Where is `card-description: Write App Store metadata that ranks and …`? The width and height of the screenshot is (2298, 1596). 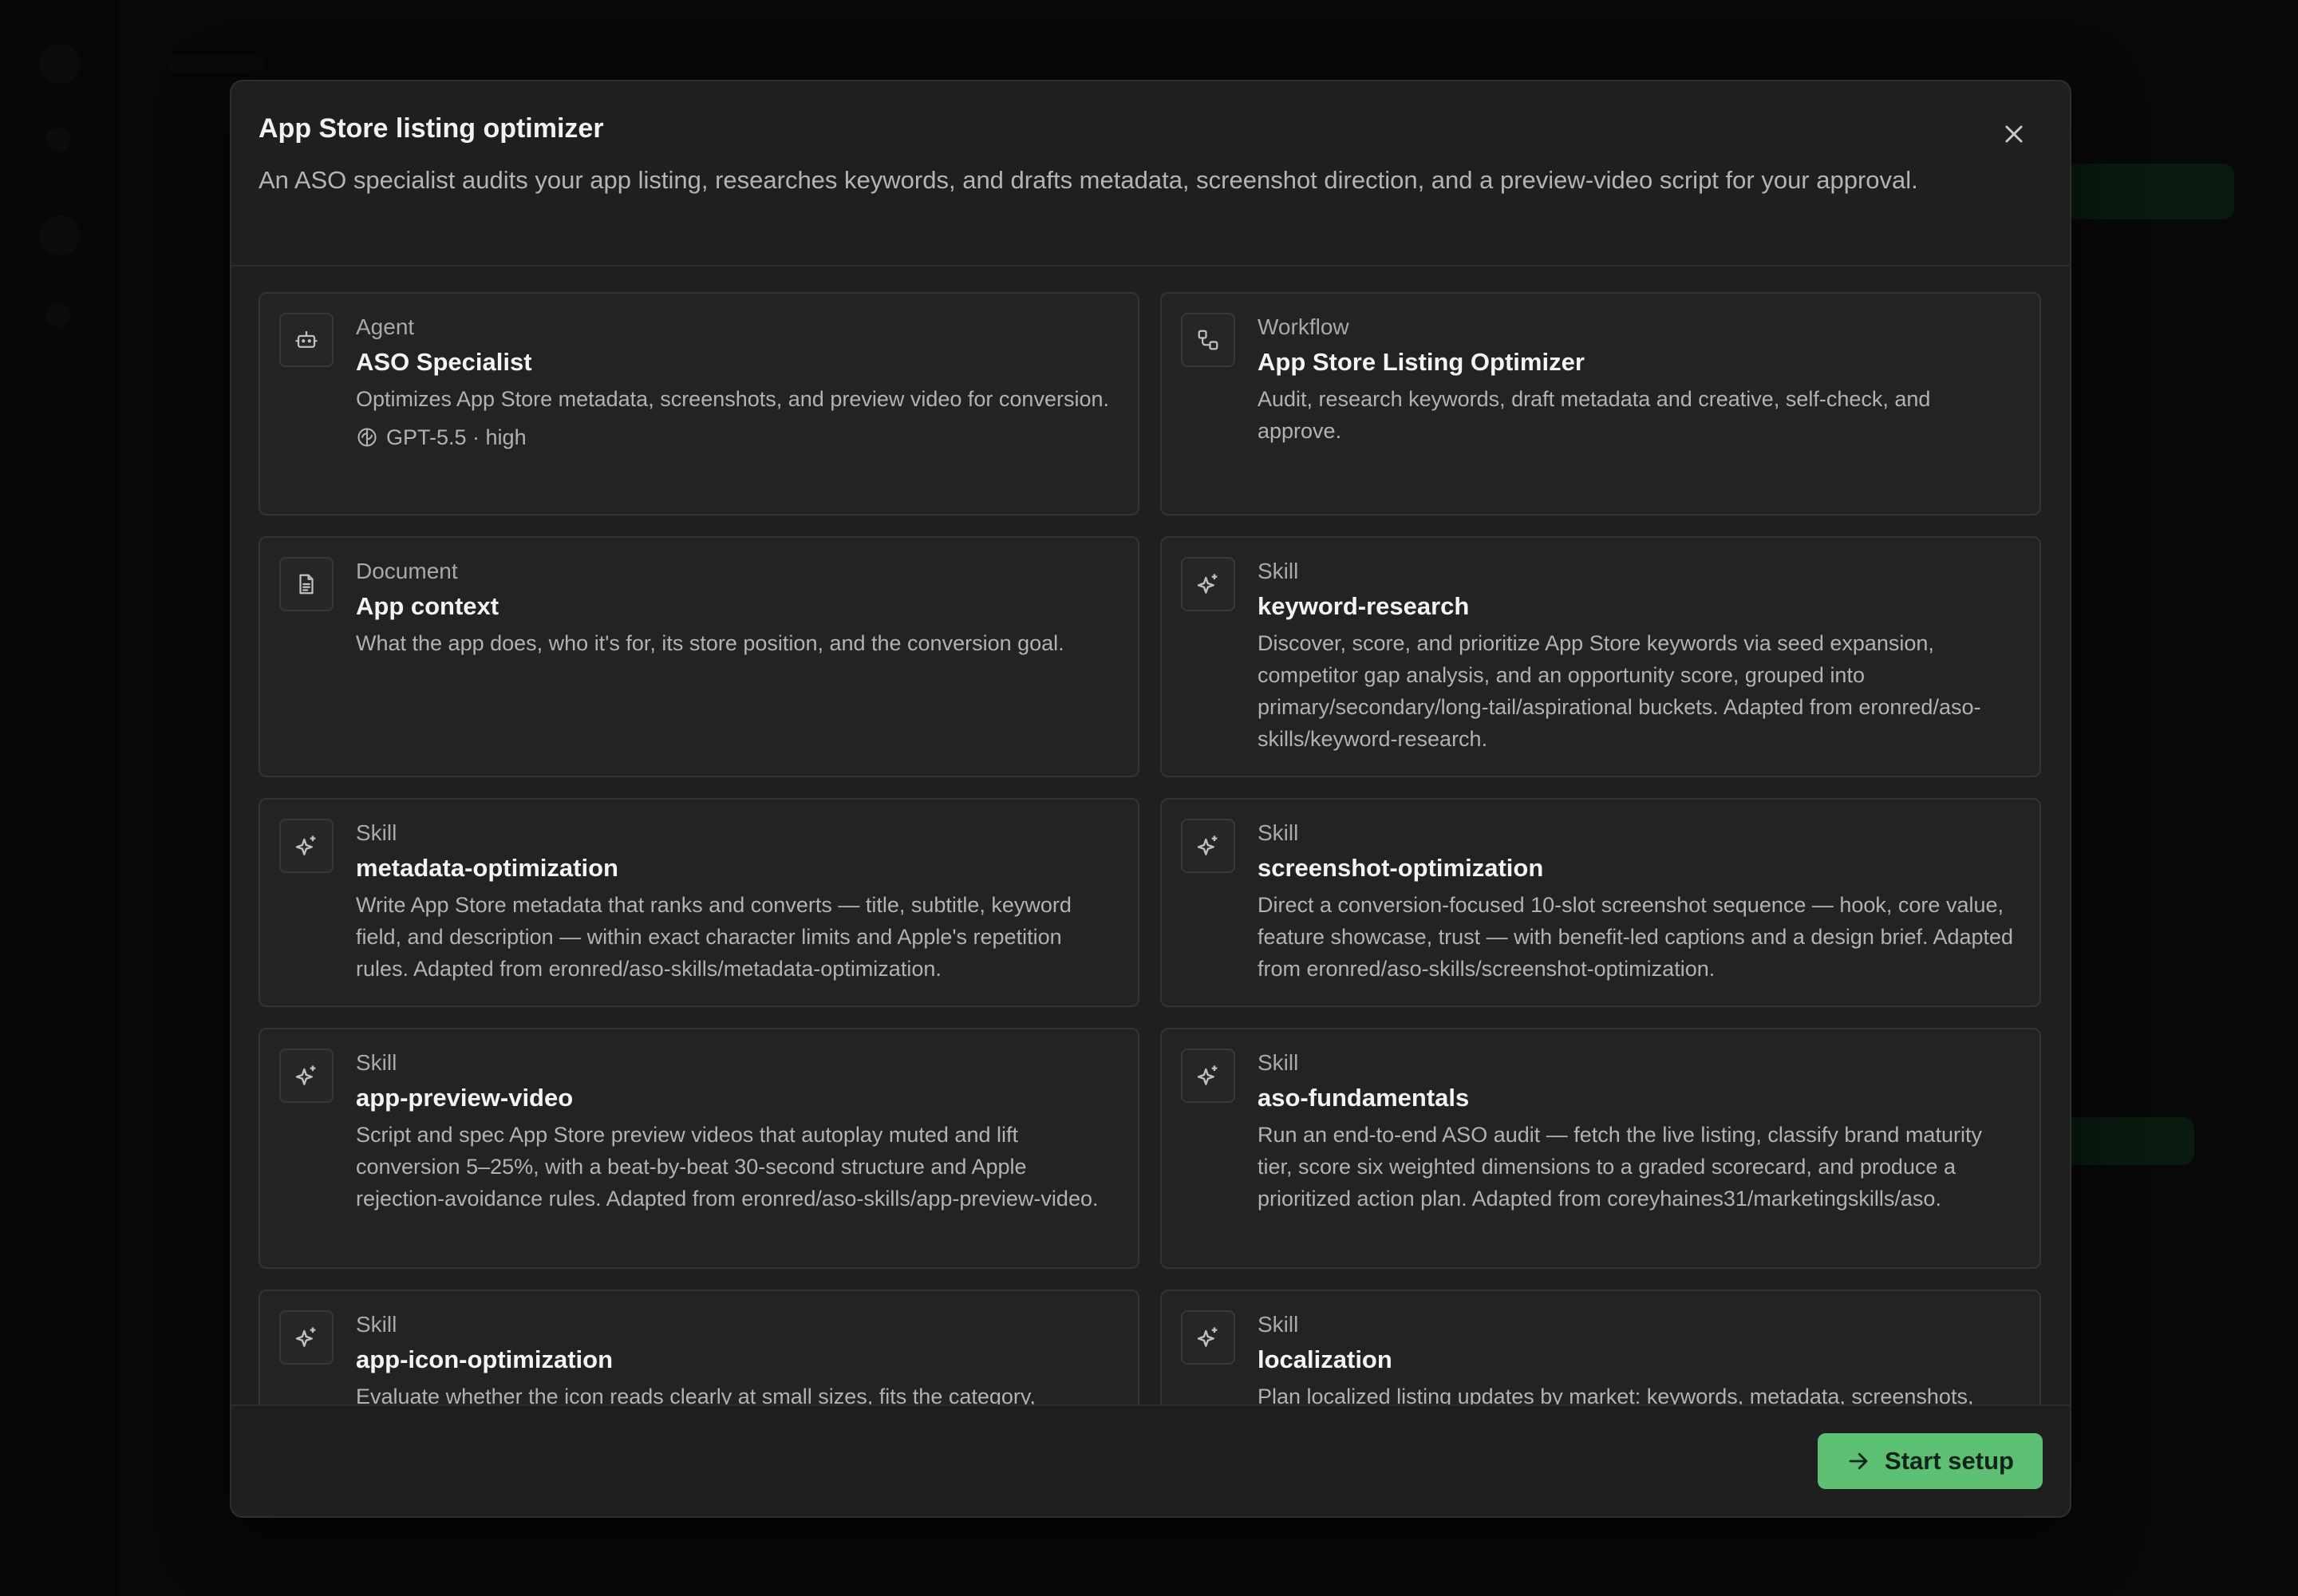
card-description: Write App Store metadata that ranks and … is located at coordinates (714, 937).